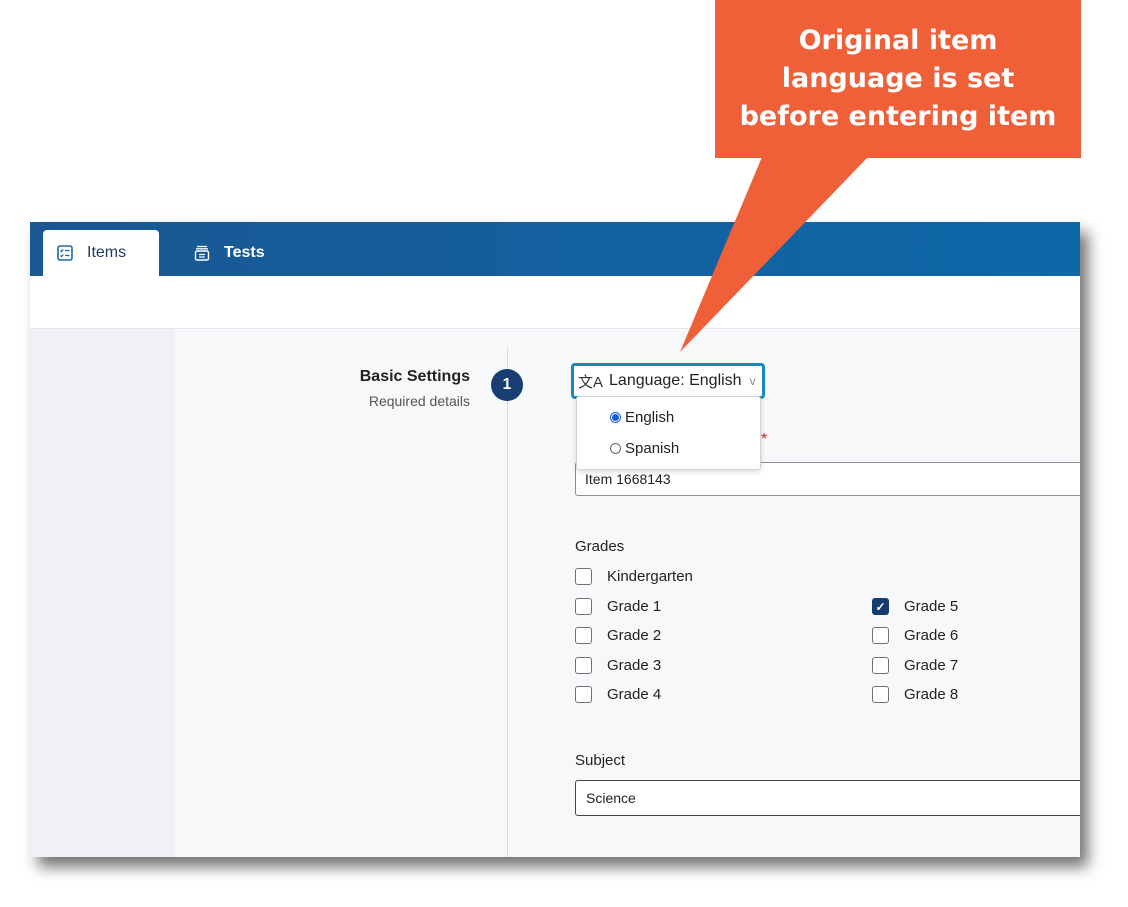  Describe the element at coordinates (591, 382) in the screenshot. I see `translate-icon: 文A` at that location.